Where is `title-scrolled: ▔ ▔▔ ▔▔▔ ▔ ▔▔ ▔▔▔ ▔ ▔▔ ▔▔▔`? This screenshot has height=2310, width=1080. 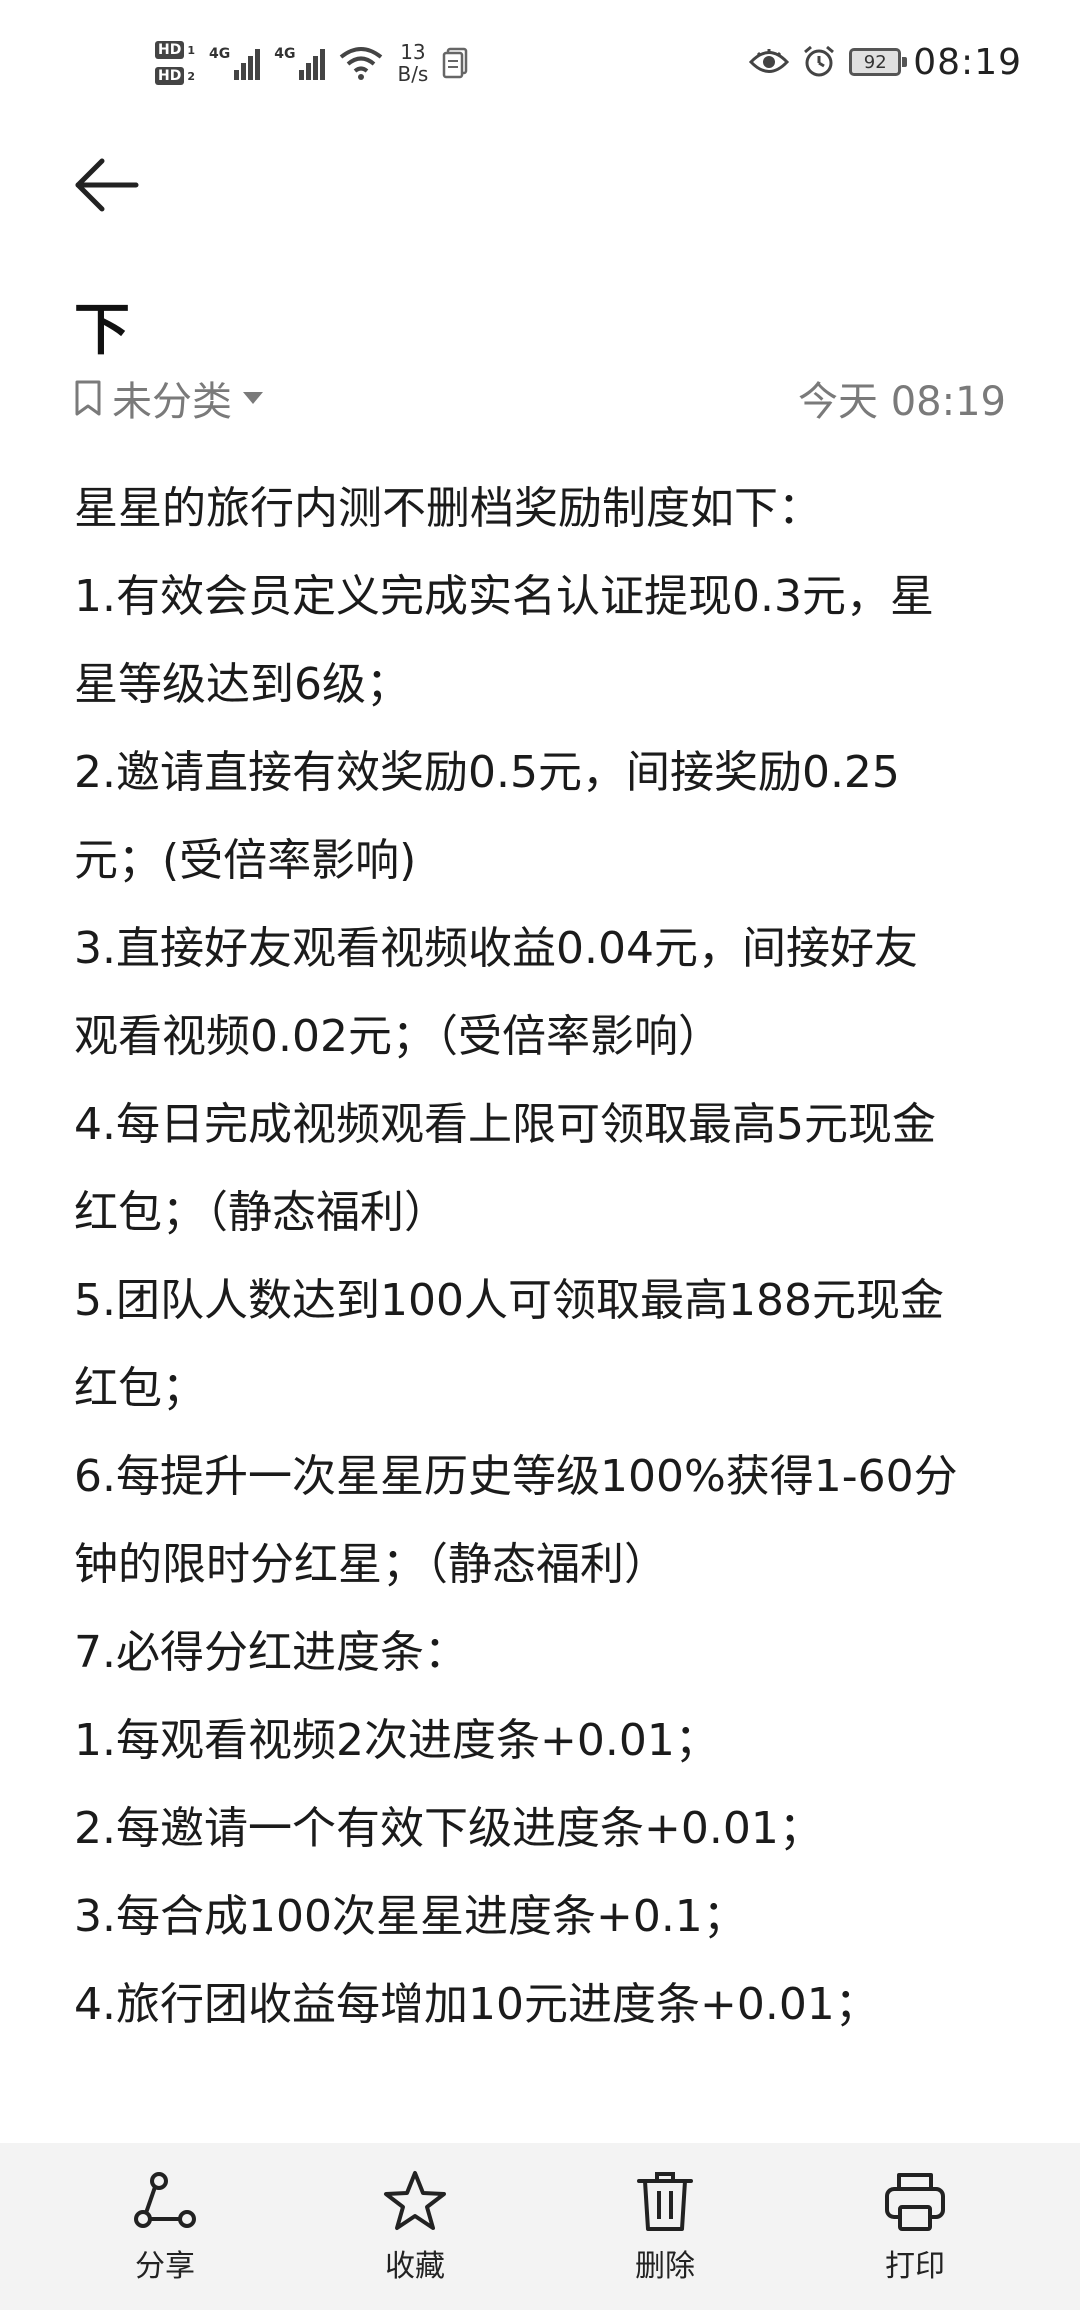 title-scrolled: ▔ ▔▔ ▔▔▔ ▔ ▔▔ ▔▔▔ ▔ ▔▔ ▔▔▔ is located at coordinates (540, 263).